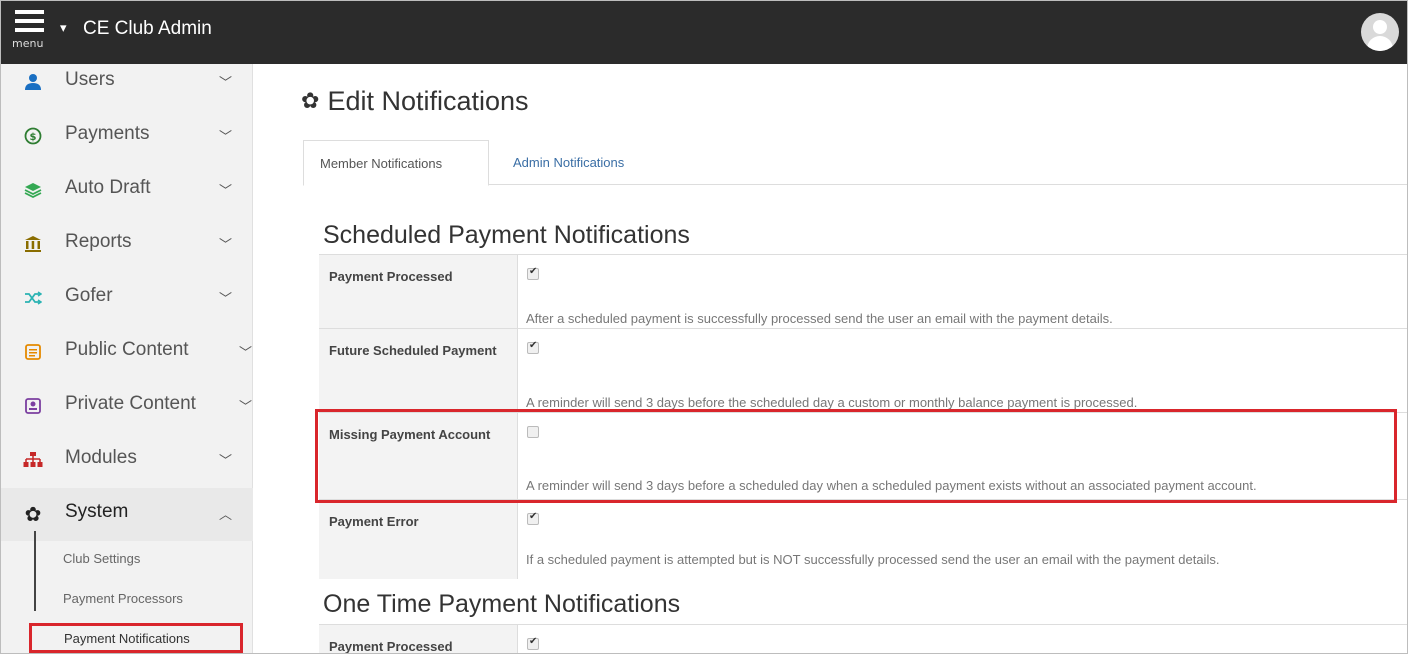 Image resolution: width=1408 pixels, height=654 pixels. What do you see at coordinates (33, 406) in the screenshot?
I see `private-document-icon` at bounding box center [33, 406].